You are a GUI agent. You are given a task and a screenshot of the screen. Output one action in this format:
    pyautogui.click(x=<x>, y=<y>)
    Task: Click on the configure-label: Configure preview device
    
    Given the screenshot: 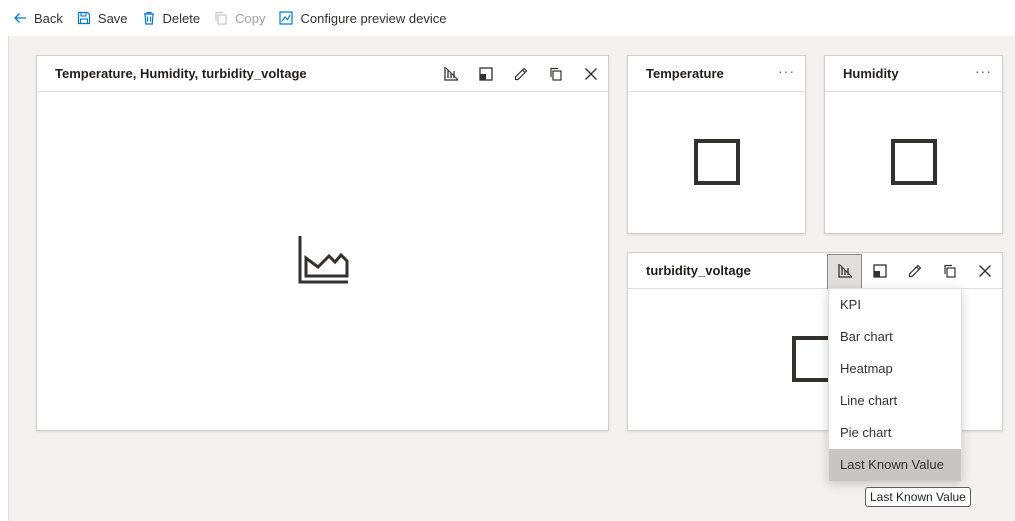 What is the action you would take?
    pyautogui.click(x=373, y=18)
    